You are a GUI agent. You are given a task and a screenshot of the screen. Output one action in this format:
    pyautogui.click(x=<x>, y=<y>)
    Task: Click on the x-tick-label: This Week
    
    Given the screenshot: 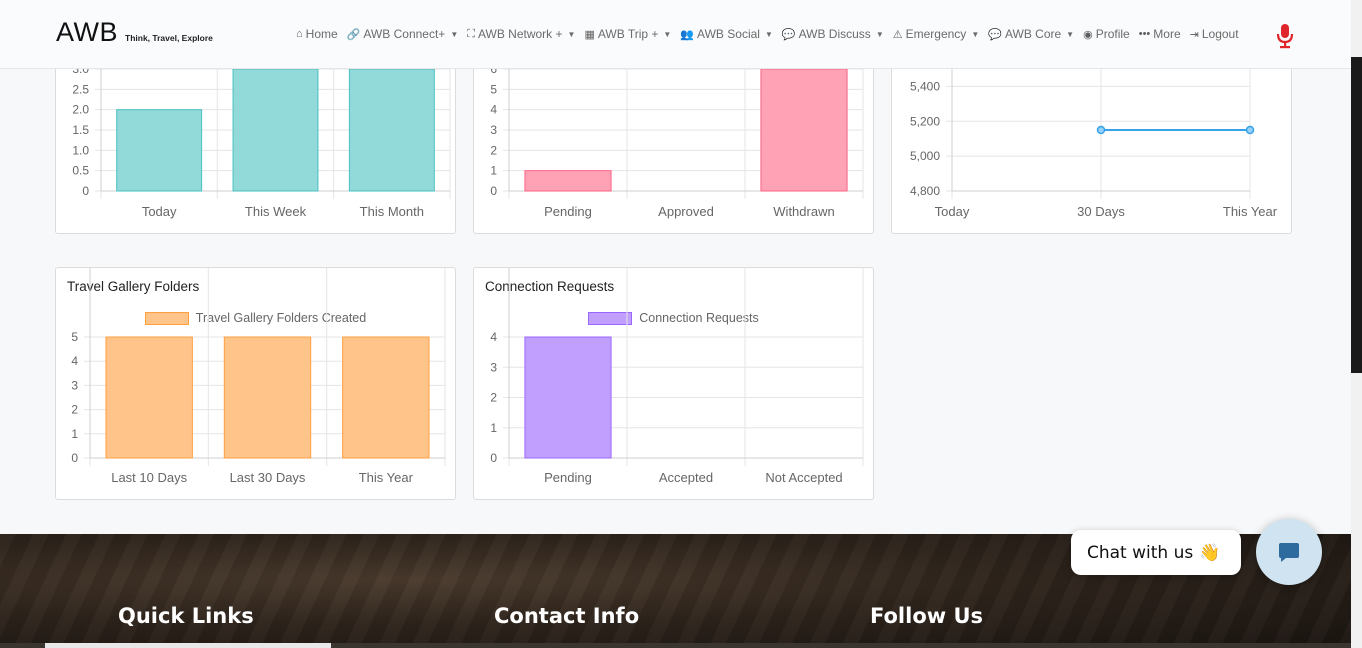 What is the action you would take?
    pyautogui.click(x=276, y=211)
    